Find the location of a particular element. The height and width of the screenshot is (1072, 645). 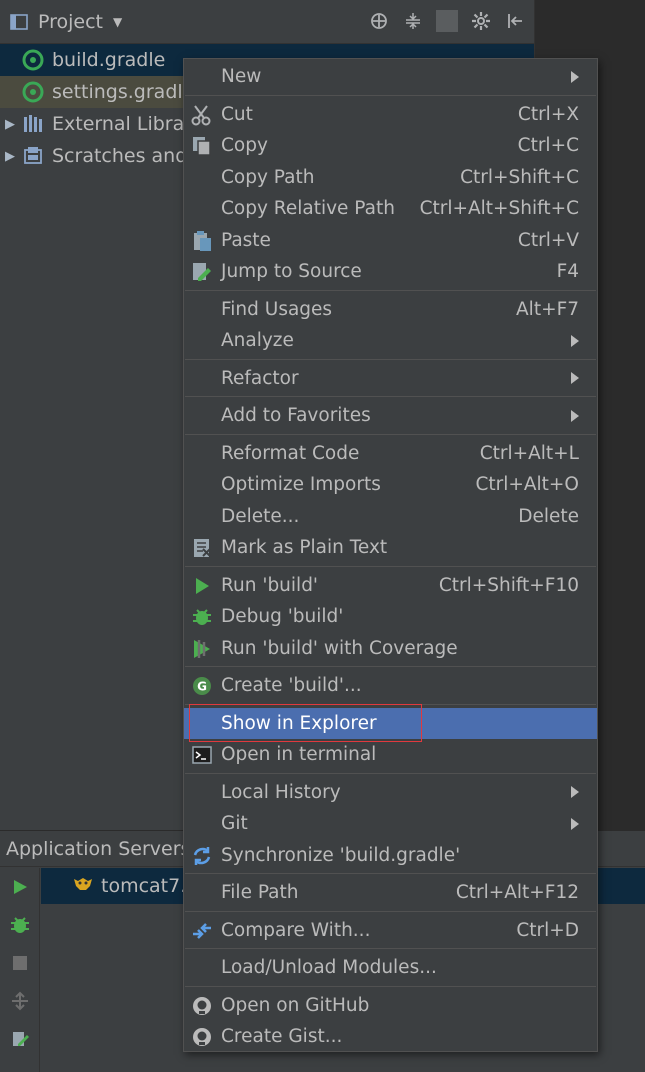

gradle-g-icon: G is located at coordinates (202, 686).